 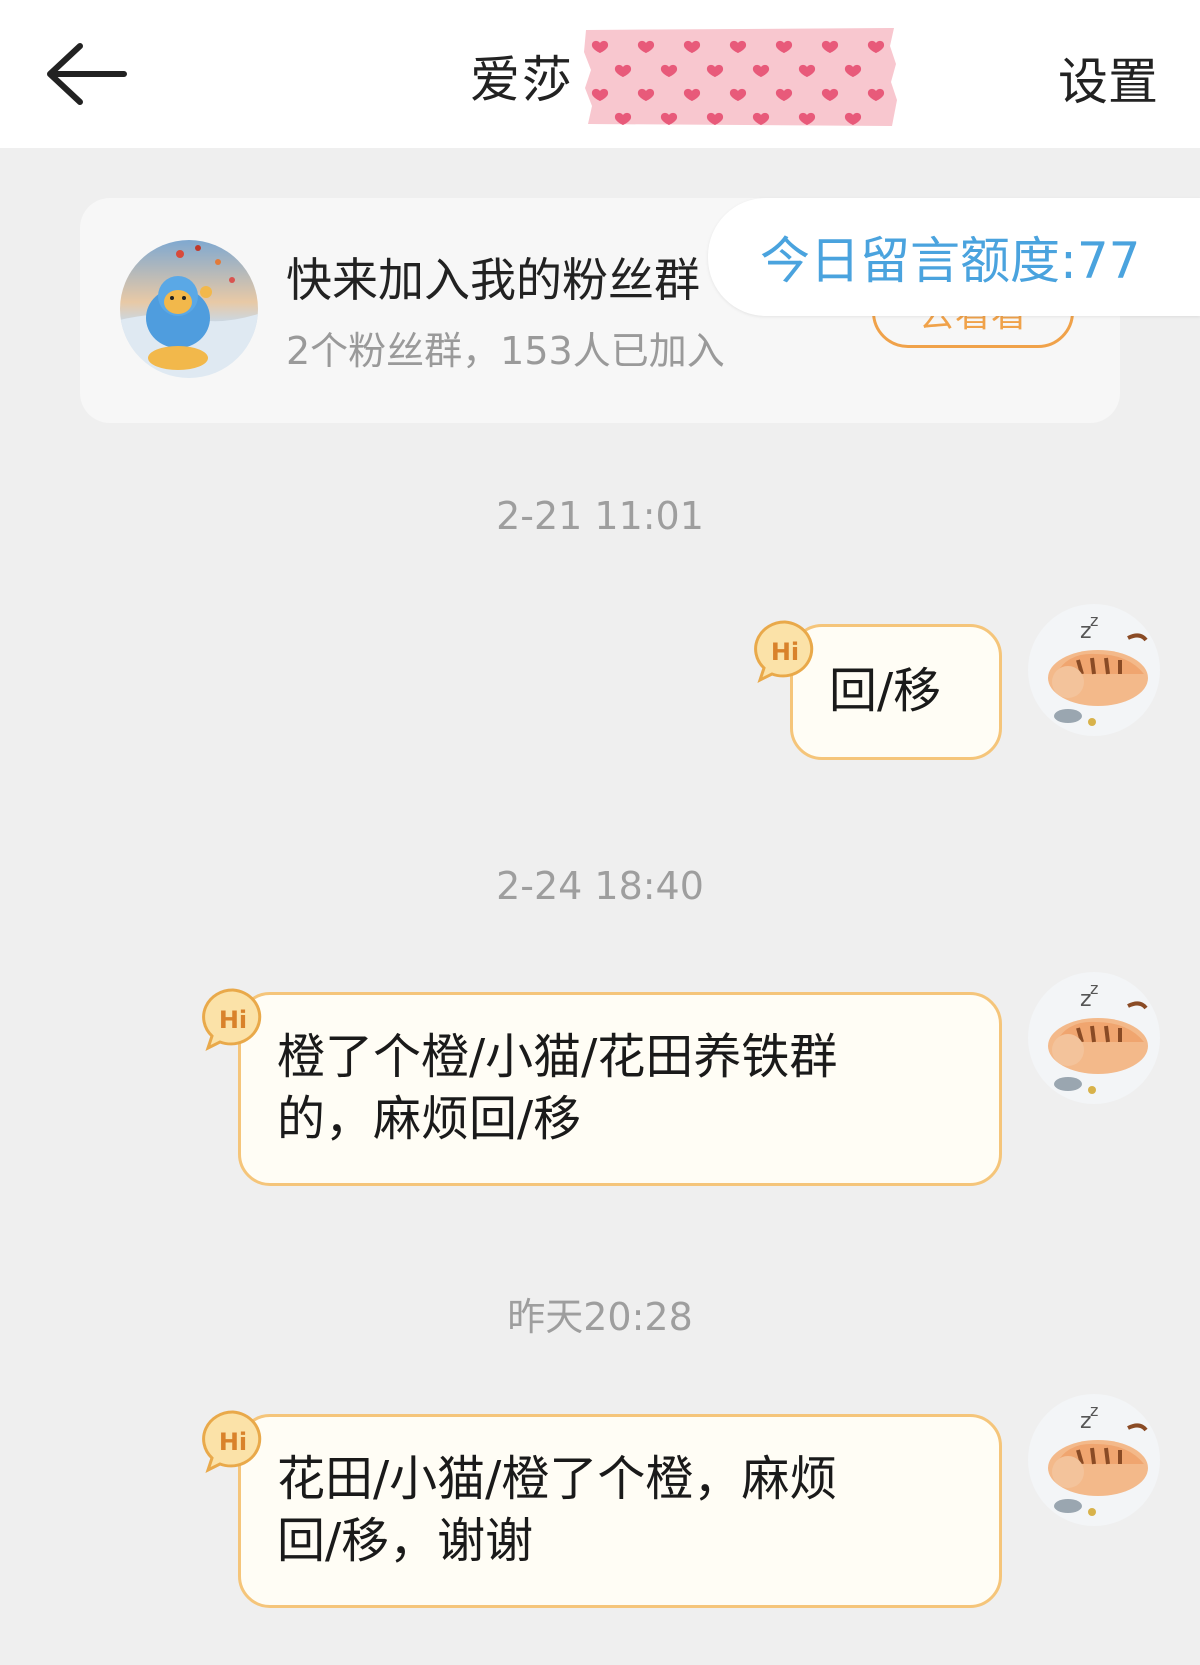 I want to click on fan-group-subtitle: 2个粉丝群，153人已加入, so click(x=505, y=351).